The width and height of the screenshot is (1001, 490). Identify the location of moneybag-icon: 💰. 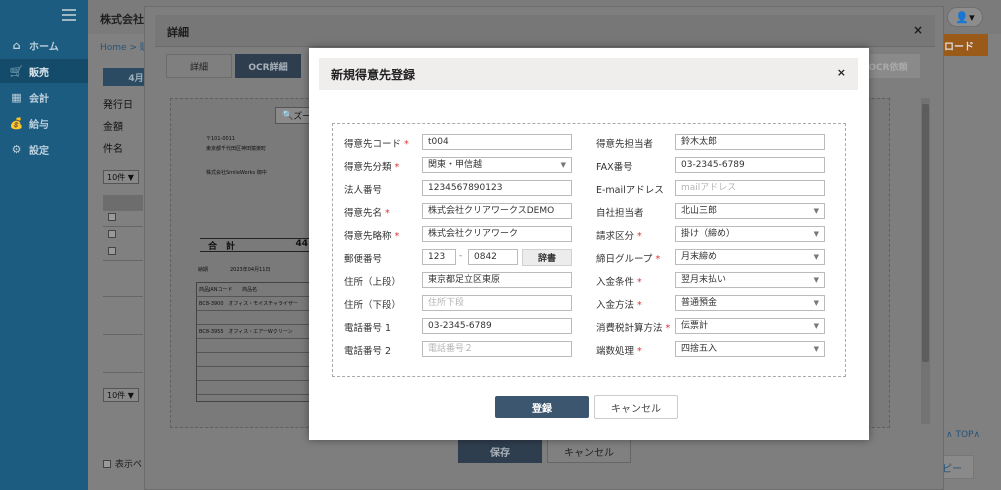
(16, 123).